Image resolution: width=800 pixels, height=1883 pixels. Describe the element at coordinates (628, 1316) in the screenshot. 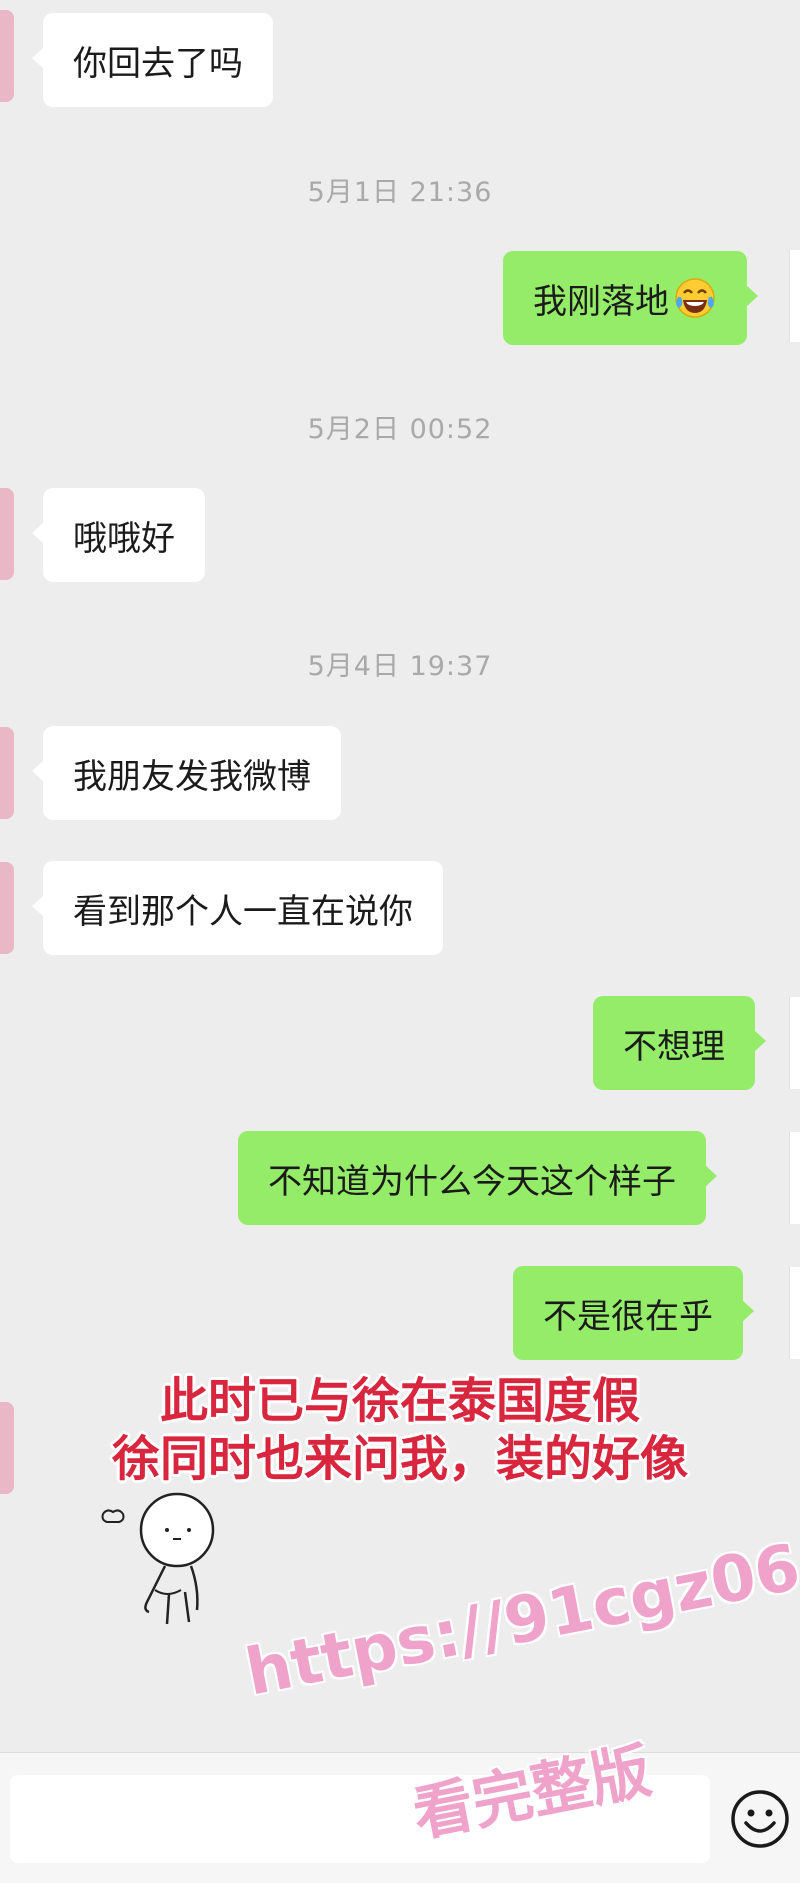

I see `message-text: 不是很在乎` at that location.